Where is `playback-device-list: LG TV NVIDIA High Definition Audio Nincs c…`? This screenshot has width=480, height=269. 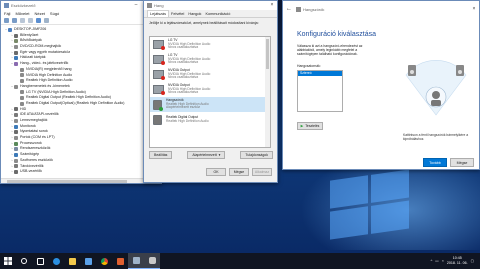
playback-device-list: LG TV NVIDIA High Definition Audio Nincs c… is located at coordinates (210, 92).